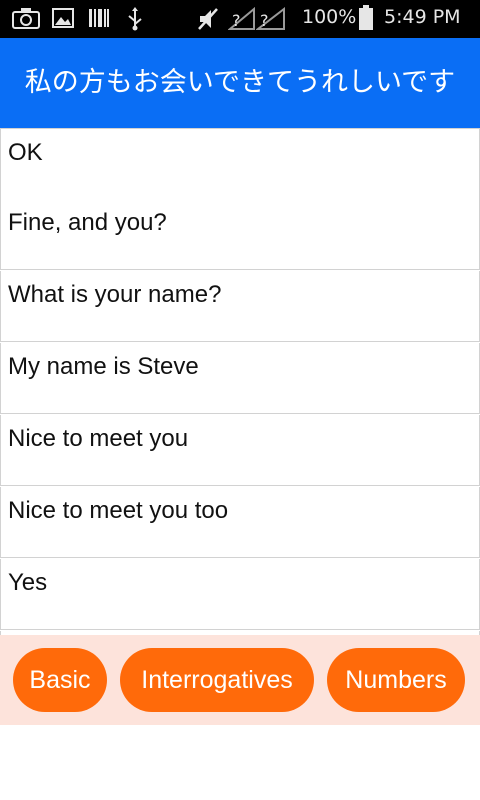 This screenshot has width=480, height=800. What do you see at coordinates (60, 680) in the screenshot?
I see `basic-button: Basic` at bounding box center [60, 680].